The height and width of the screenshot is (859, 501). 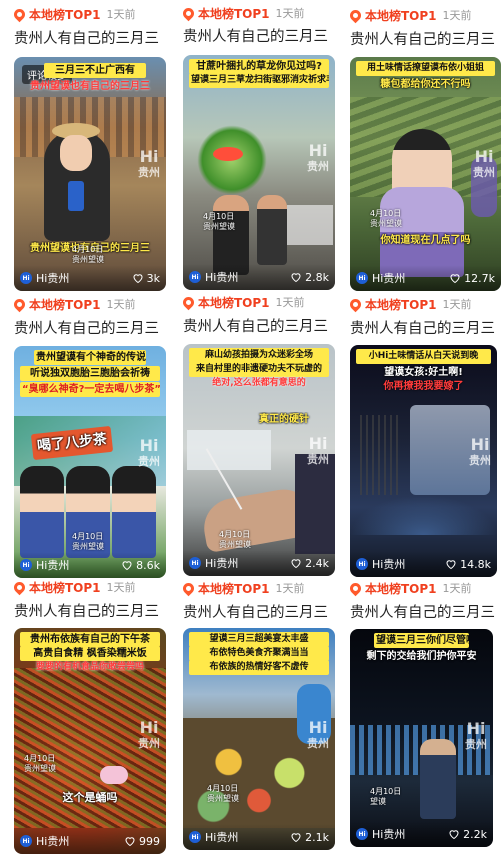 What do you see at coordinates (467, 834) in the screenshot?
I see `like-count: 2.2k` at bounding box center [467, 834].